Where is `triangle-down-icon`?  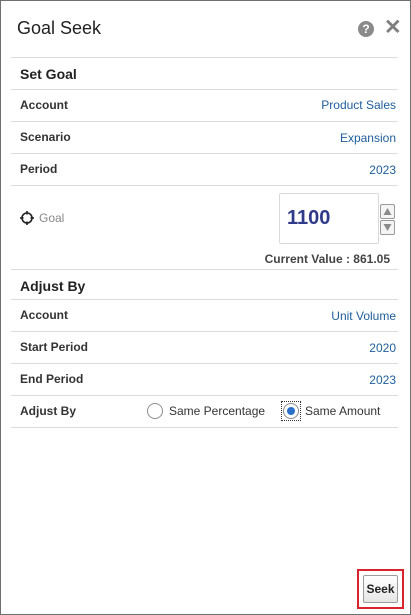 triangle-down-icon is located at coordinates (387, 227).